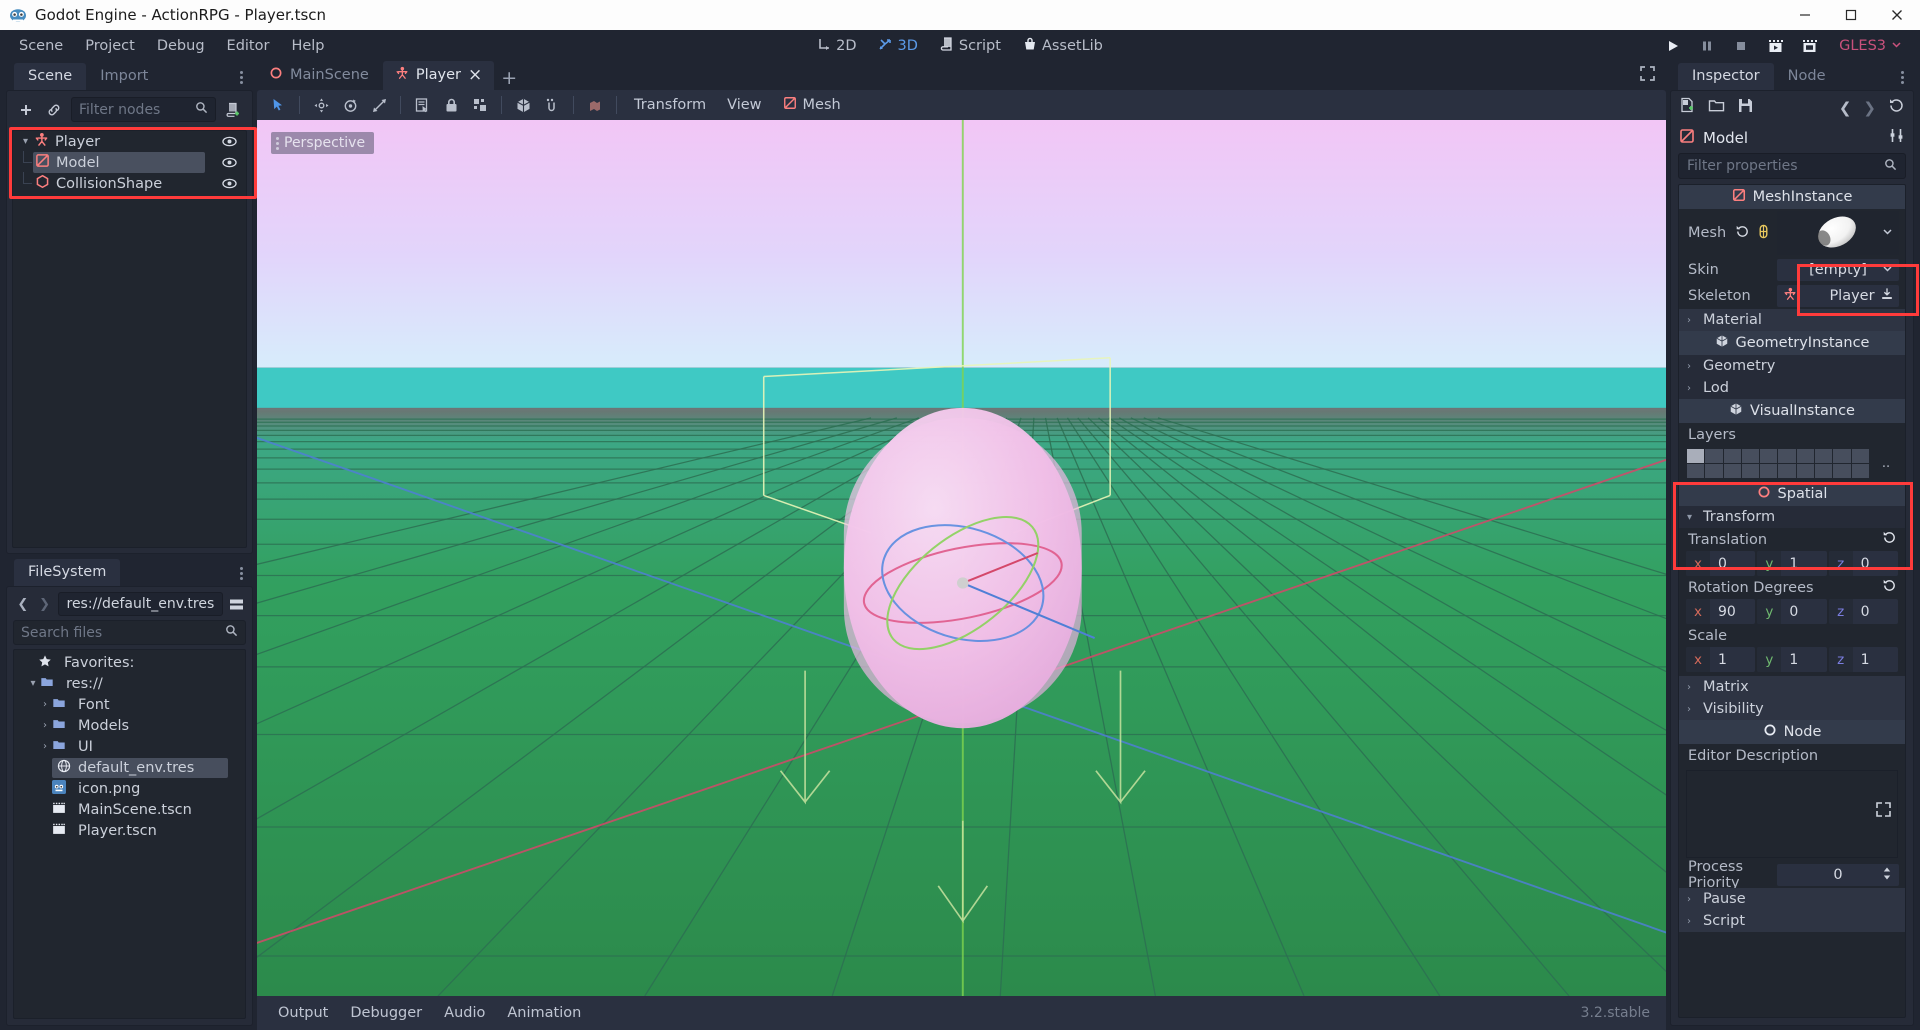 This screenshot has width=1920, height=1030. I want to click on tab-output: Output, so click(303, 1013).